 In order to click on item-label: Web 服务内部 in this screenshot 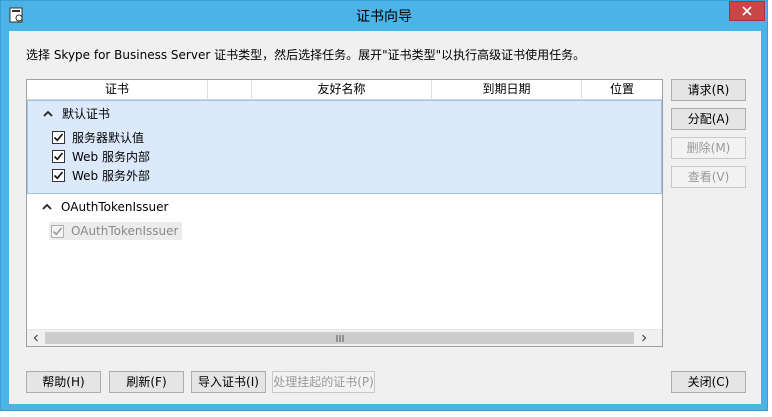, I will do `click(111, 156)`.